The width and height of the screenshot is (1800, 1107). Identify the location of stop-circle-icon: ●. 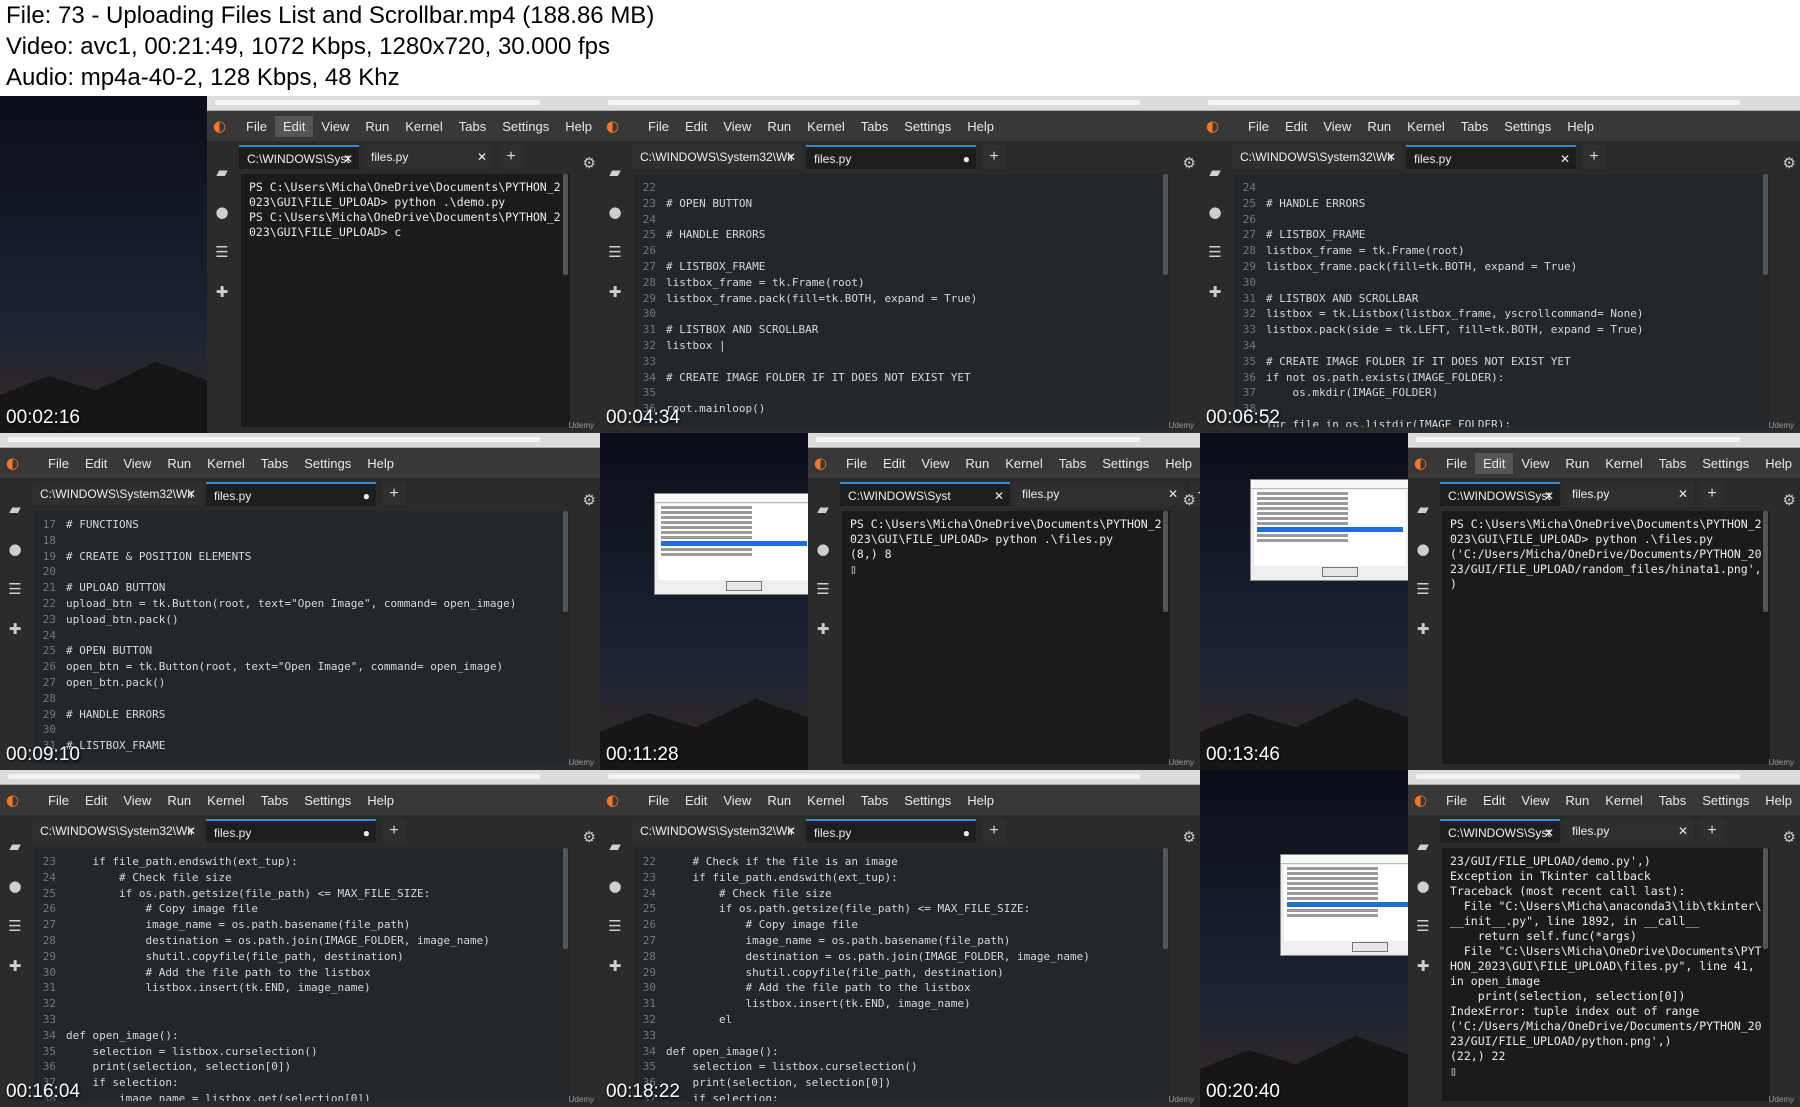
(615, 886).